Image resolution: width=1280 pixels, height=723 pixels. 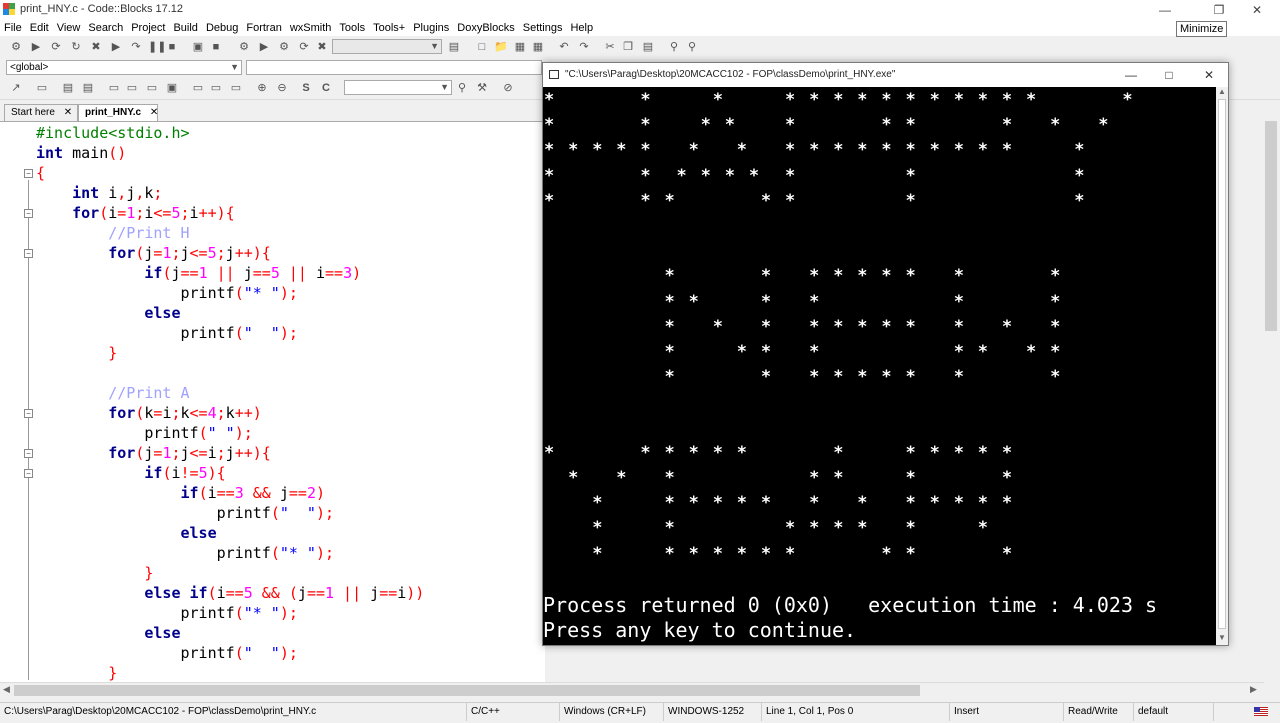 I want to click on clear-icon: ⊘, so click(x=508, y=88).